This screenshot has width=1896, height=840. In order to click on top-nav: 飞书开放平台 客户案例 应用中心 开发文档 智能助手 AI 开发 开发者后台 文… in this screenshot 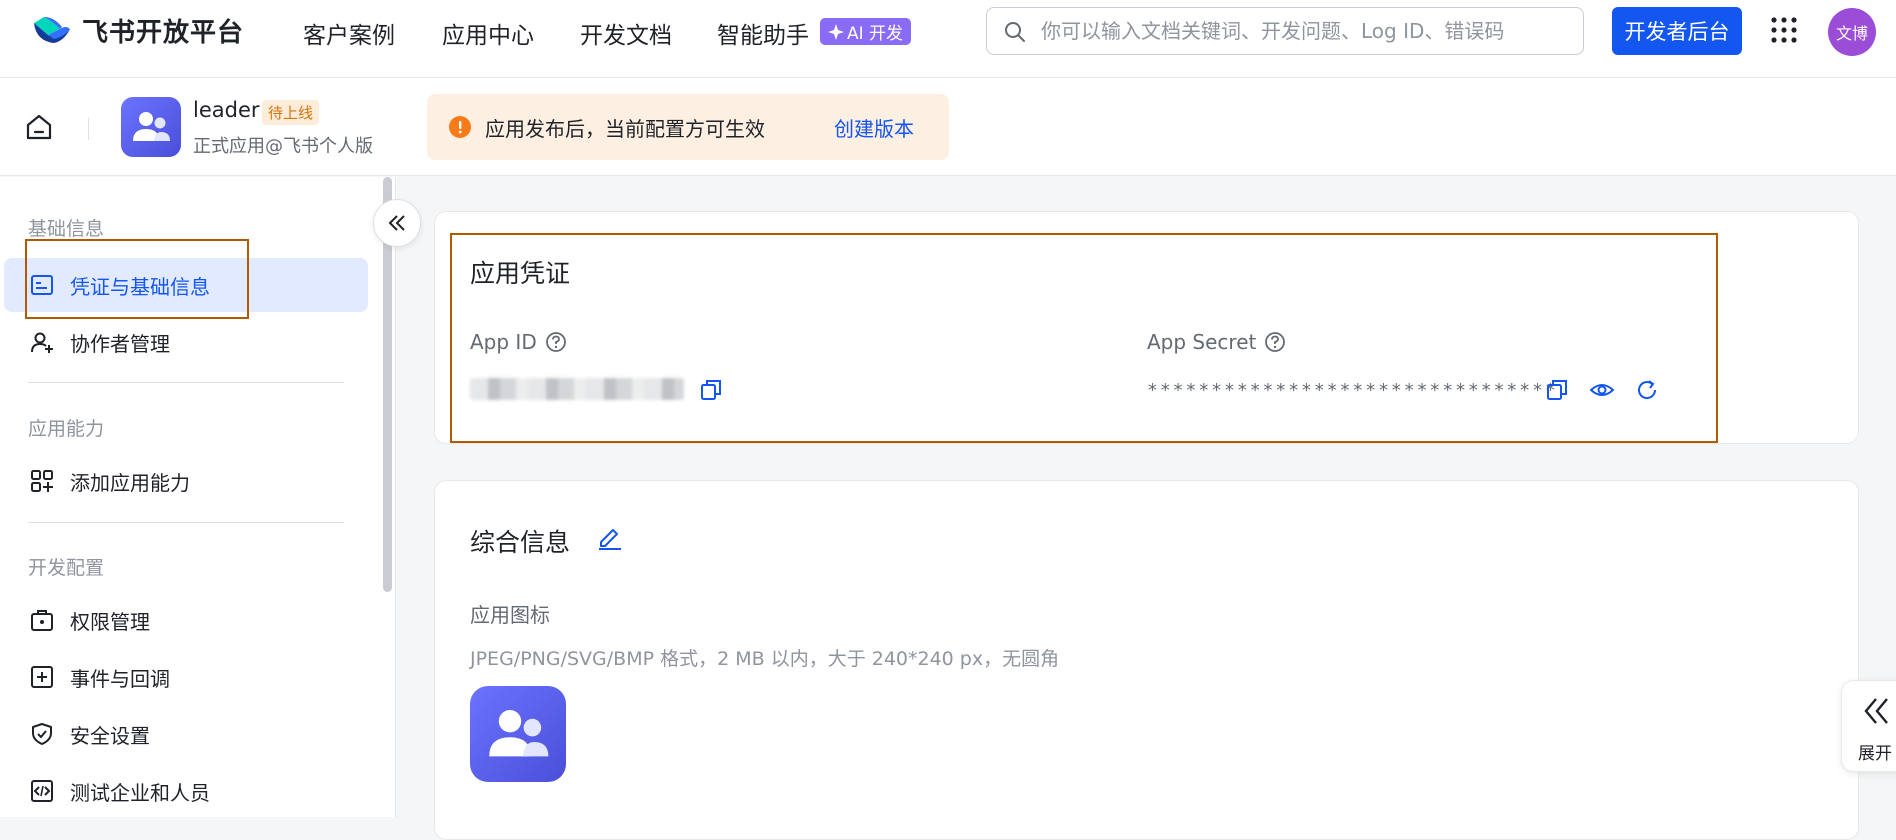, I will do `click(948, 39)`.